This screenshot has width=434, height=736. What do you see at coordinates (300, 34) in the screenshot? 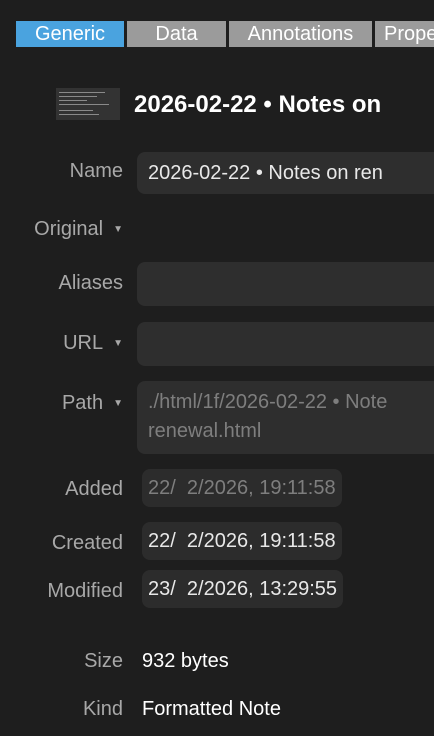
I see `tab-annotations: Annotations` at bounding box center [300, 34].